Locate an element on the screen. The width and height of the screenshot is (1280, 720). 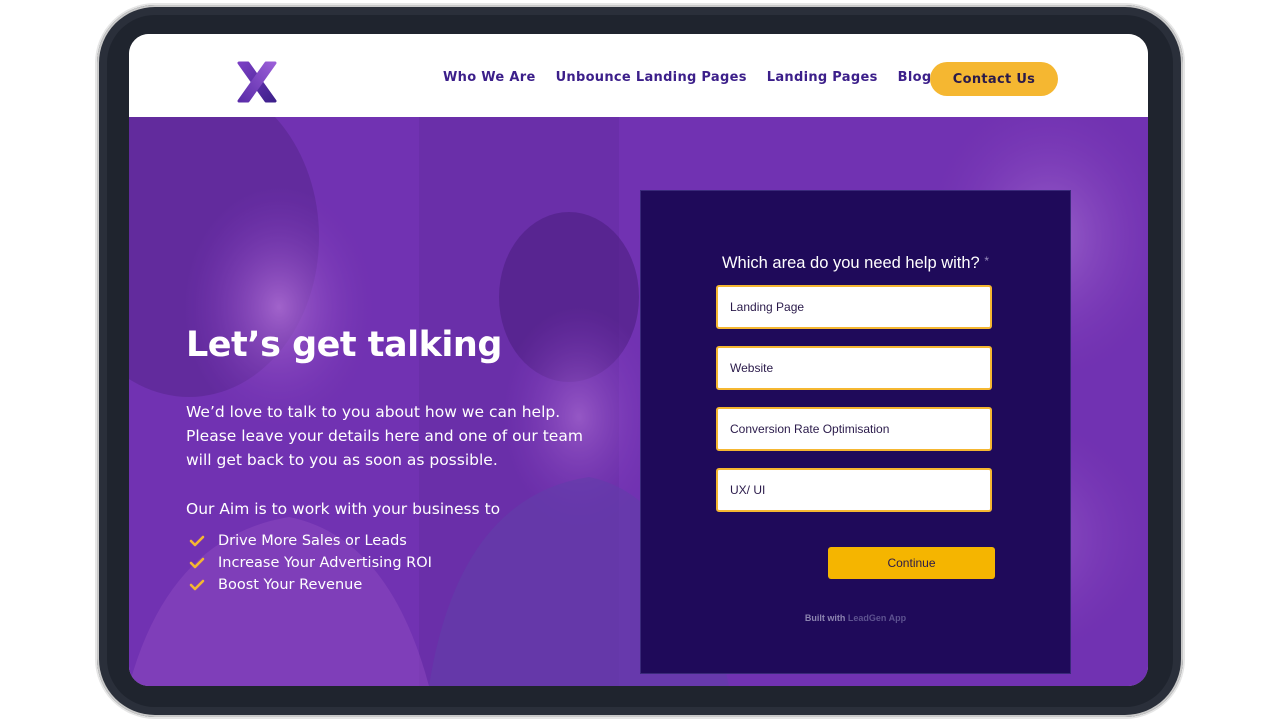
built-with-brand-link: LeadGen App is located at coordinates (877, 618).